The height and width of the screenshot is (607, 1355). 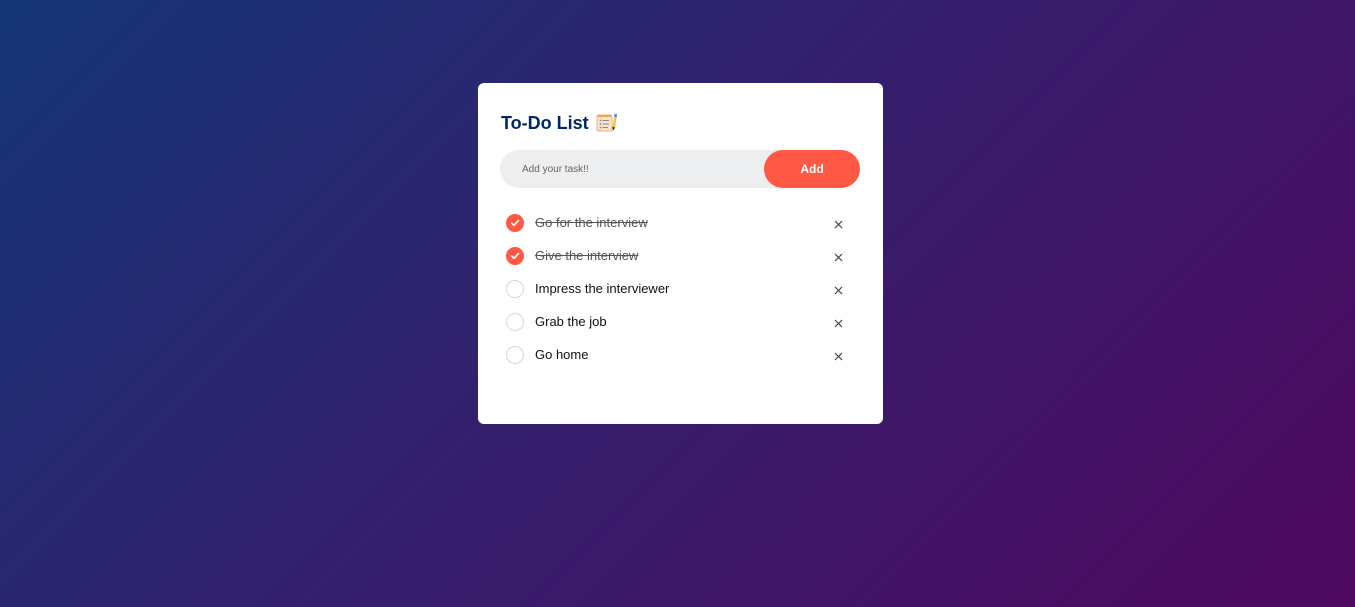 I want to click on task-item: Impress the interviewer, so click(x=681, y=294).